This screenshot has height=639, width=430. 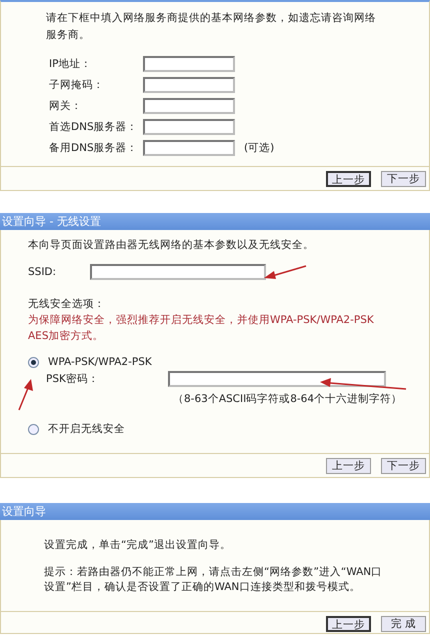 I want to click on status-message: 设置完成，单击“完成”退出设置向导。, so click(x=138, y=545).